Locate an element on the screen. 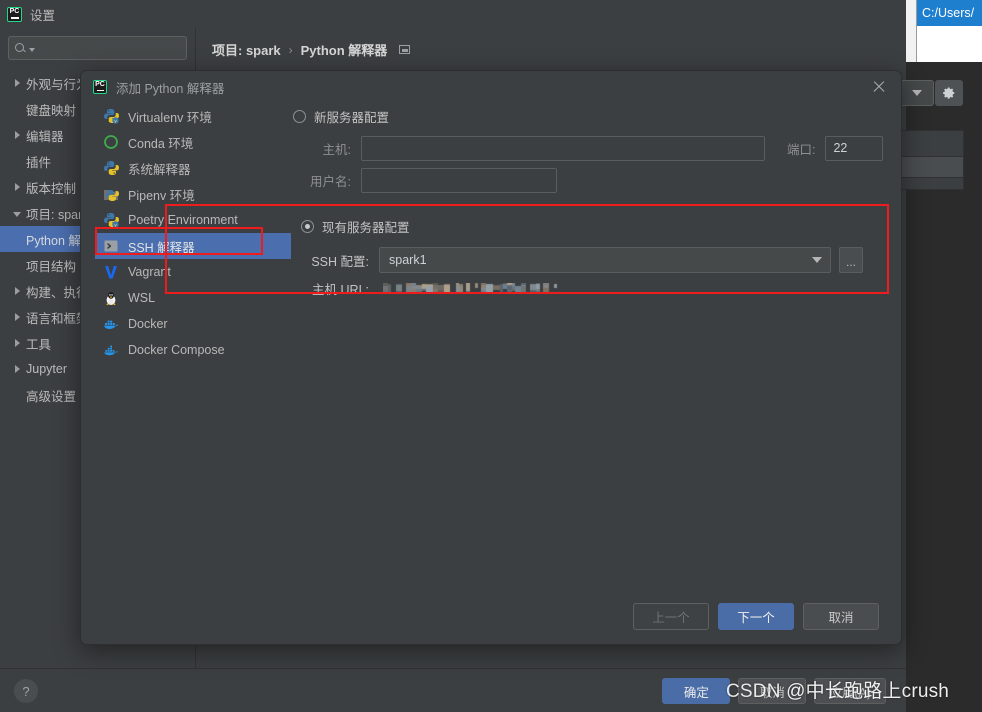  settings-search-box is located at coordinates (102, 48).